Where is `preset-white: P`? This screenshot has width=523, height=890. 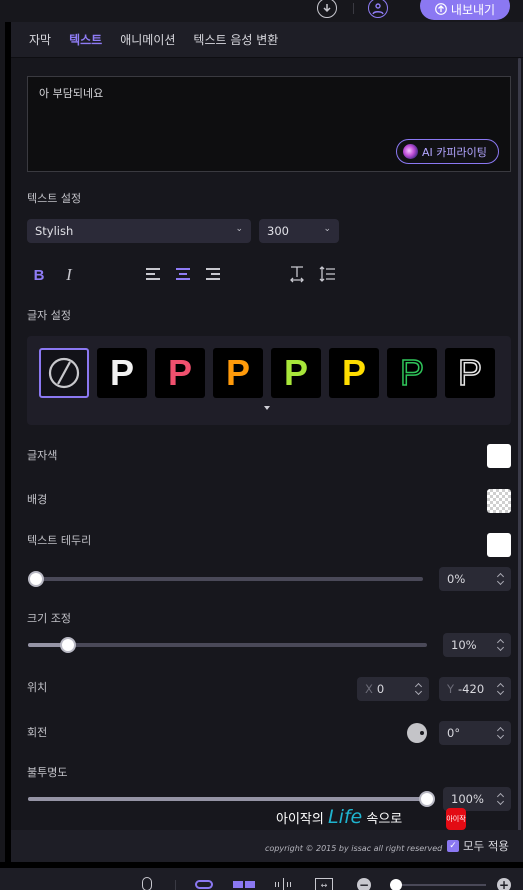 preset-white: P is located at coordinates (122, 373).